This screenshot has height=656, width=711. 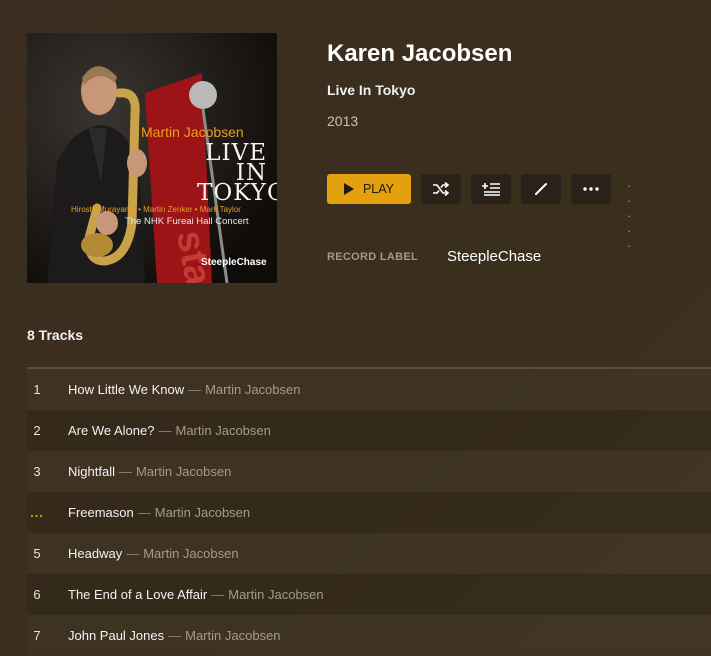 I want to click on shuffle-icon, so click(x=441, y=189).